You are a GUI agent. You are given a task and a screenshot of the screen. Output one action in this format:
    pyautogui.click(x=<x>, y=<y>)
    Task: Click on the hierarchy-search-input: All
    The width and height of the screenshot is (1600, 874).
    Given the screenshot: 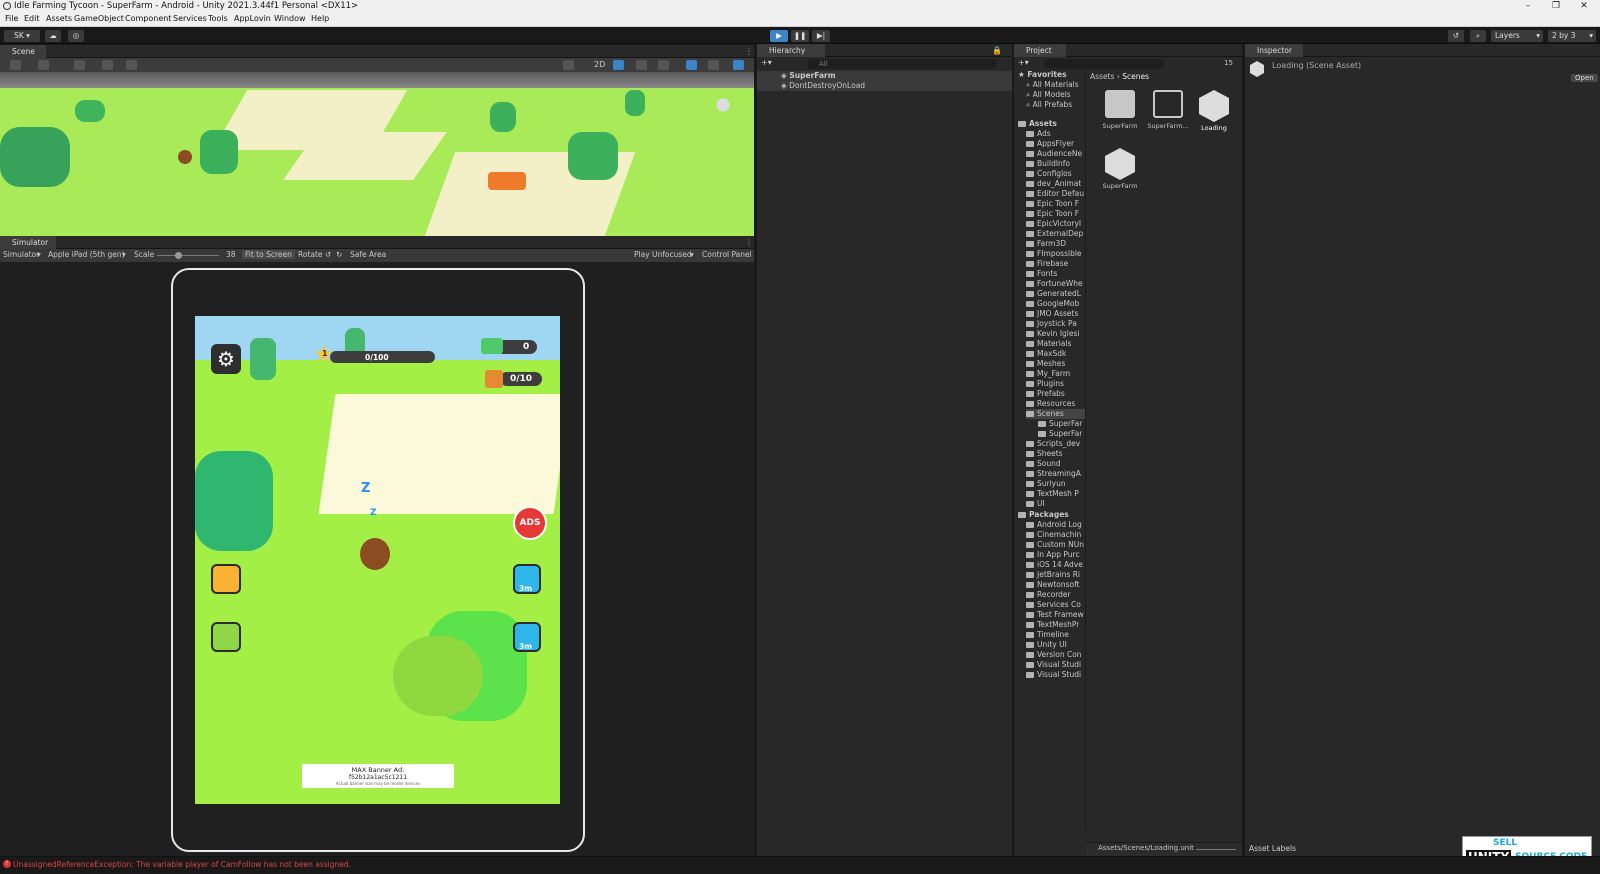 What is the action you would take?
    pyautogui.click(x=902, y=64)
    